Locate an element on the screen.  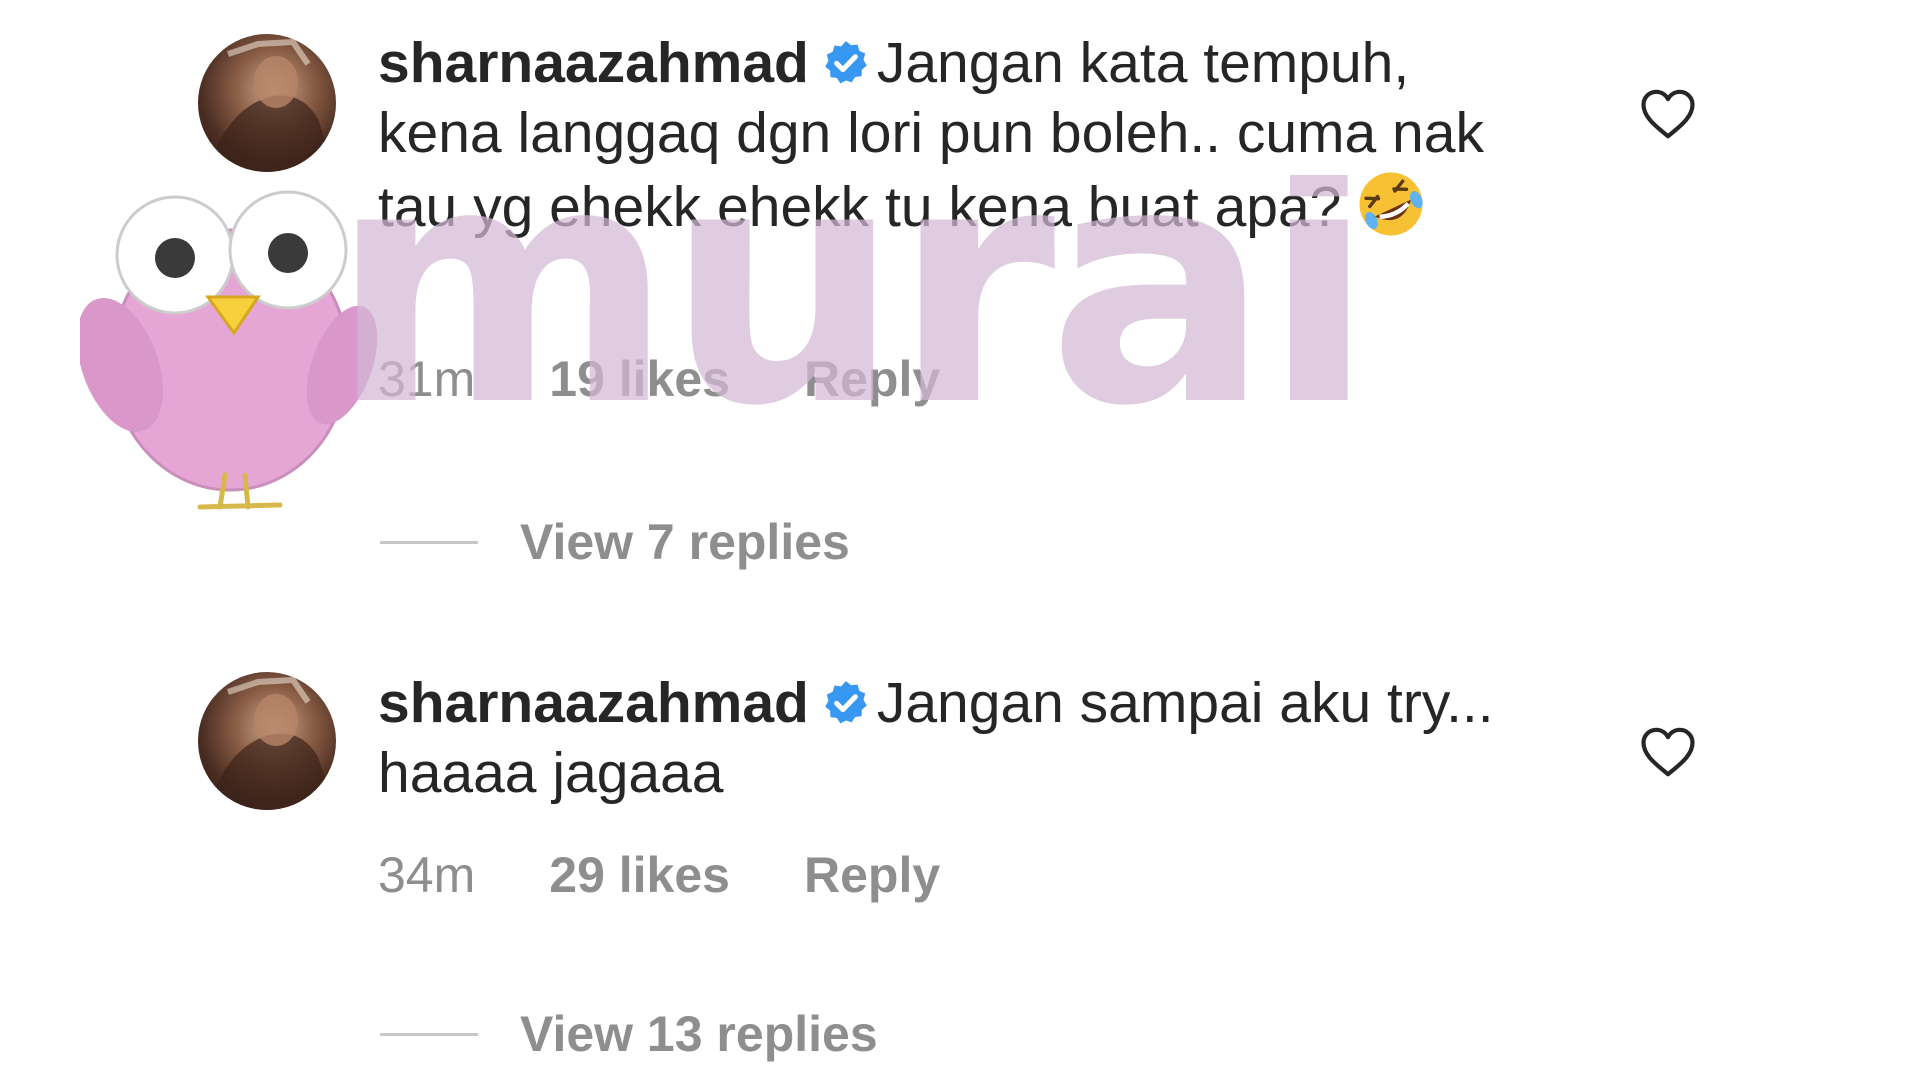
view-replies-label: View 13 replies is located at coordinates (699, 1034).